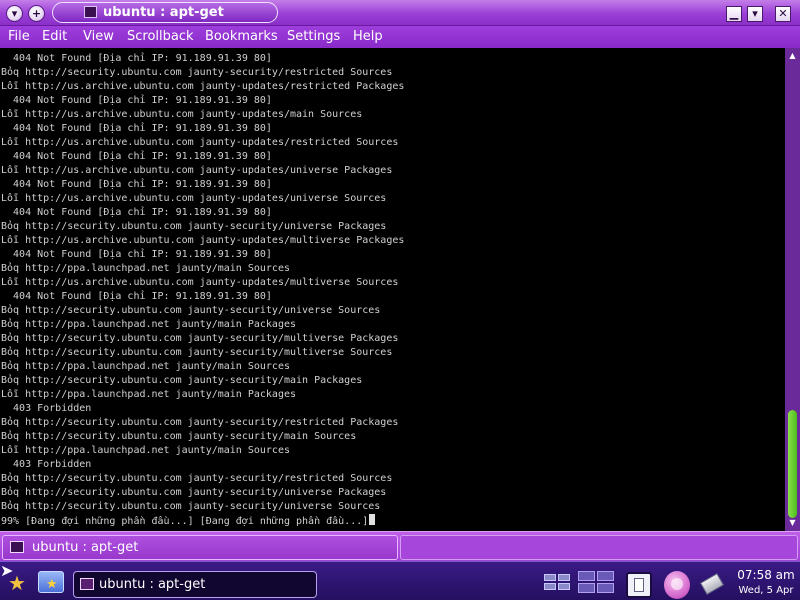 The height and width of the screenshot is (600, 800). Describe the element at coordinates (14, 13) in the screenshot. I see `window-menu-button: ▾` at that location.